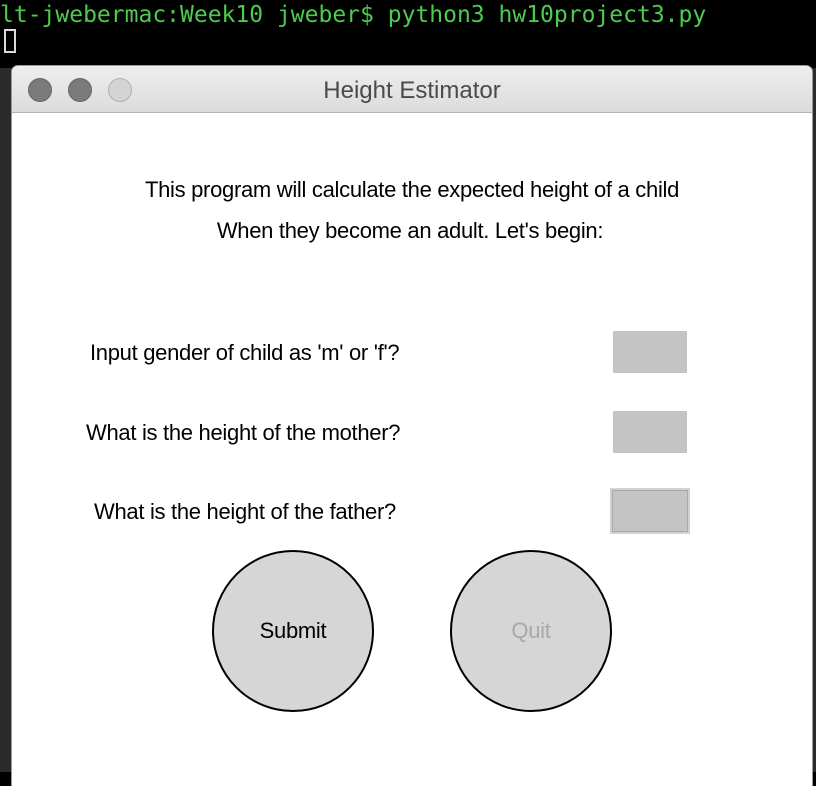  I want to click on window-titlebar: Height Estimator, so click(412, 89).